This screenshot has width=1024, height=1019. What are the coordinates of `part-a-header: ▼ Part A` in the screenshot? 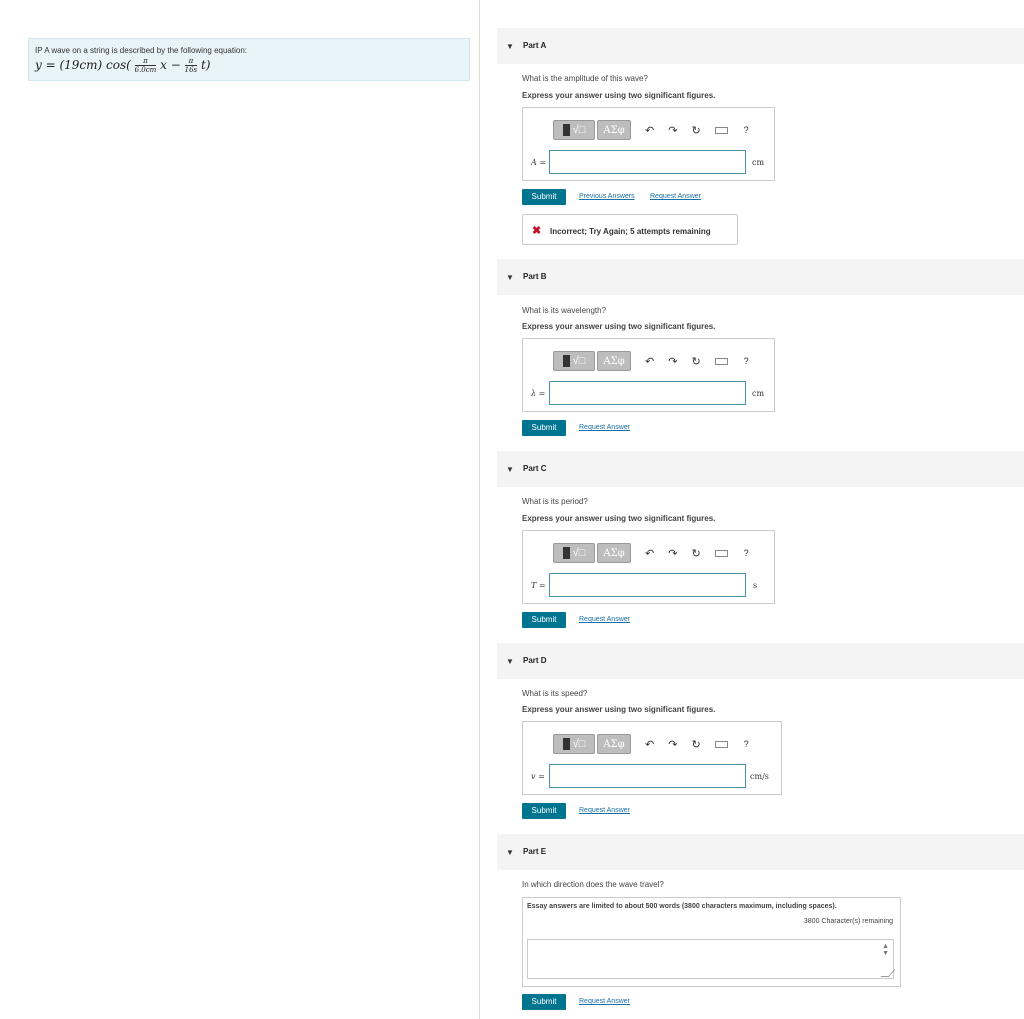 It's located at (760, 46).